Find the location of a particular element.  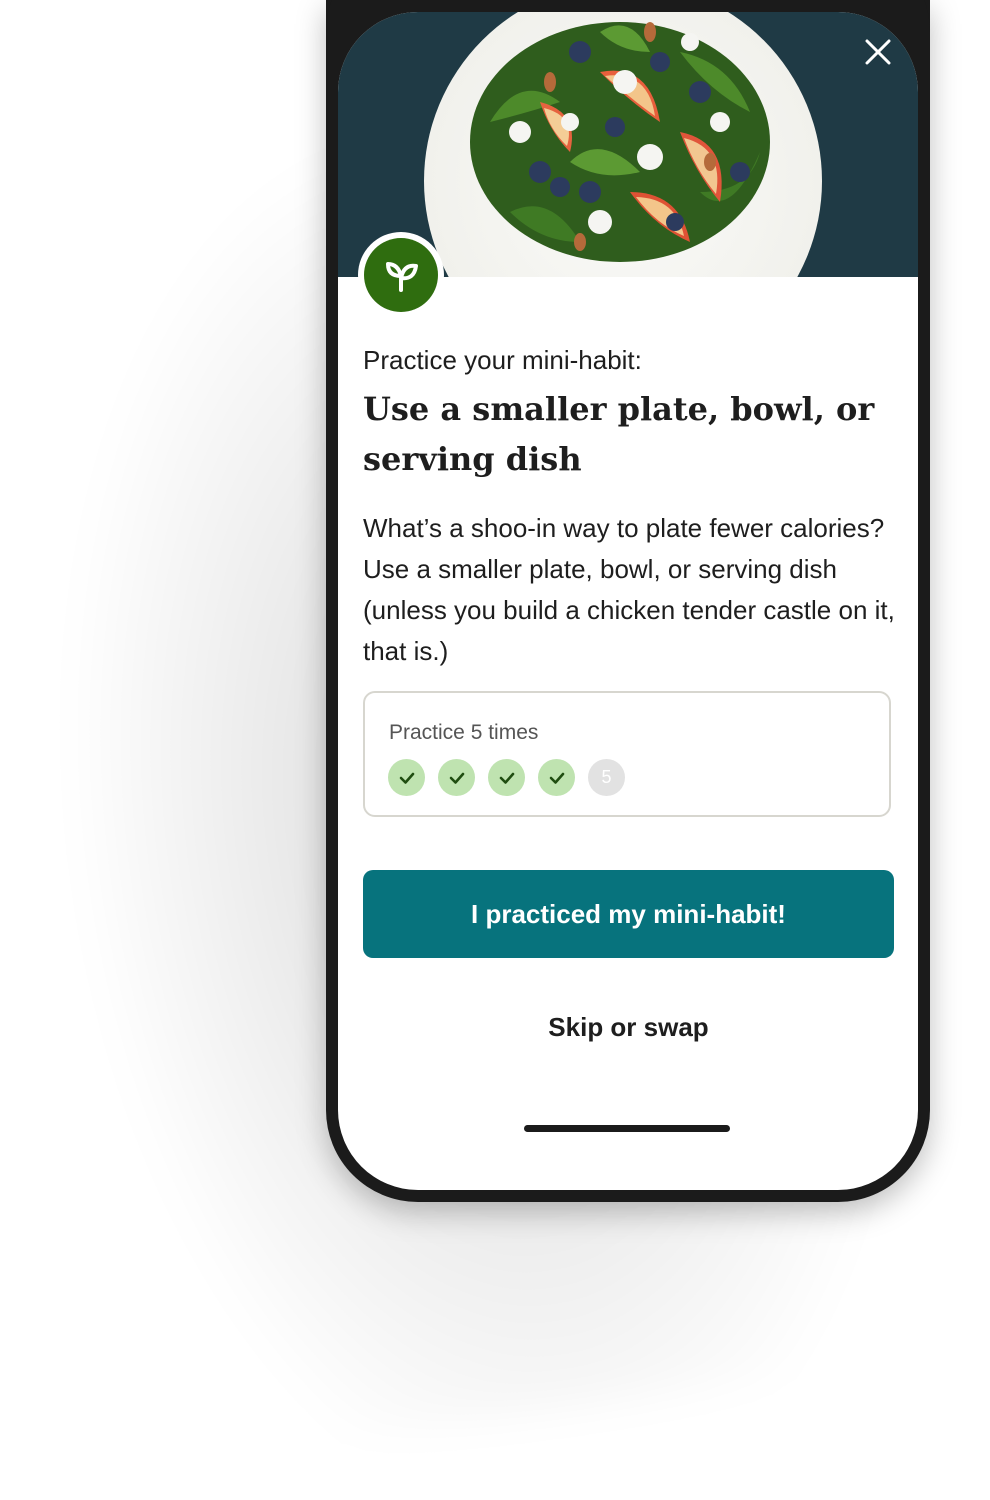

sprout-icon is located at coordinates (402, 277).